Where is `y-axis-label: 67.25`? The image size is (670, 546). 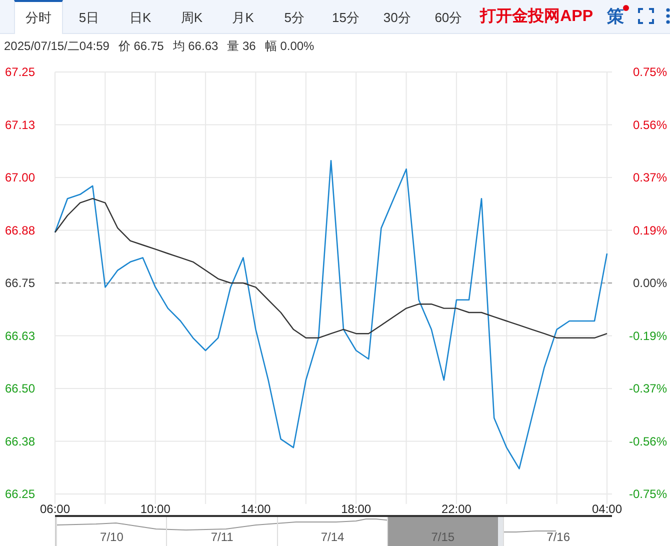
y-axis-label: 67.25 is located at coordinates (20, 72).